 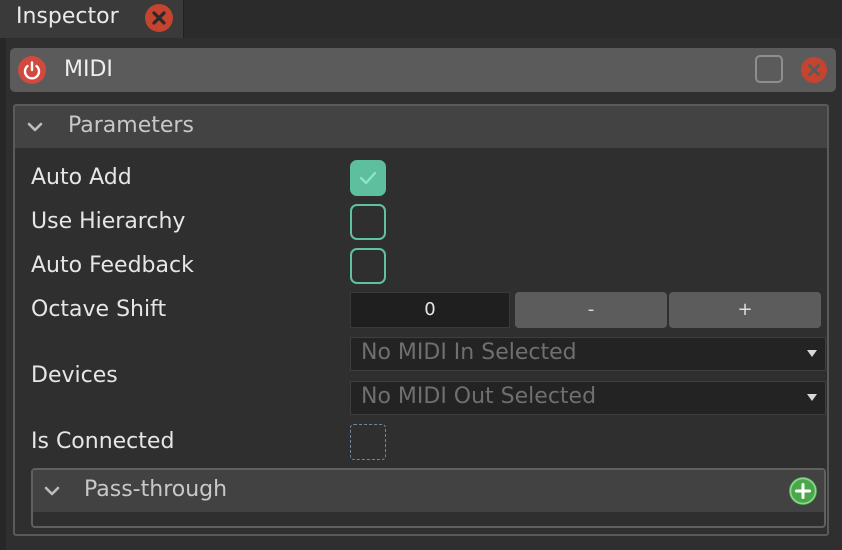 I want to click on octave-shift-label: Octave Shift, so click(x=99, y=309).